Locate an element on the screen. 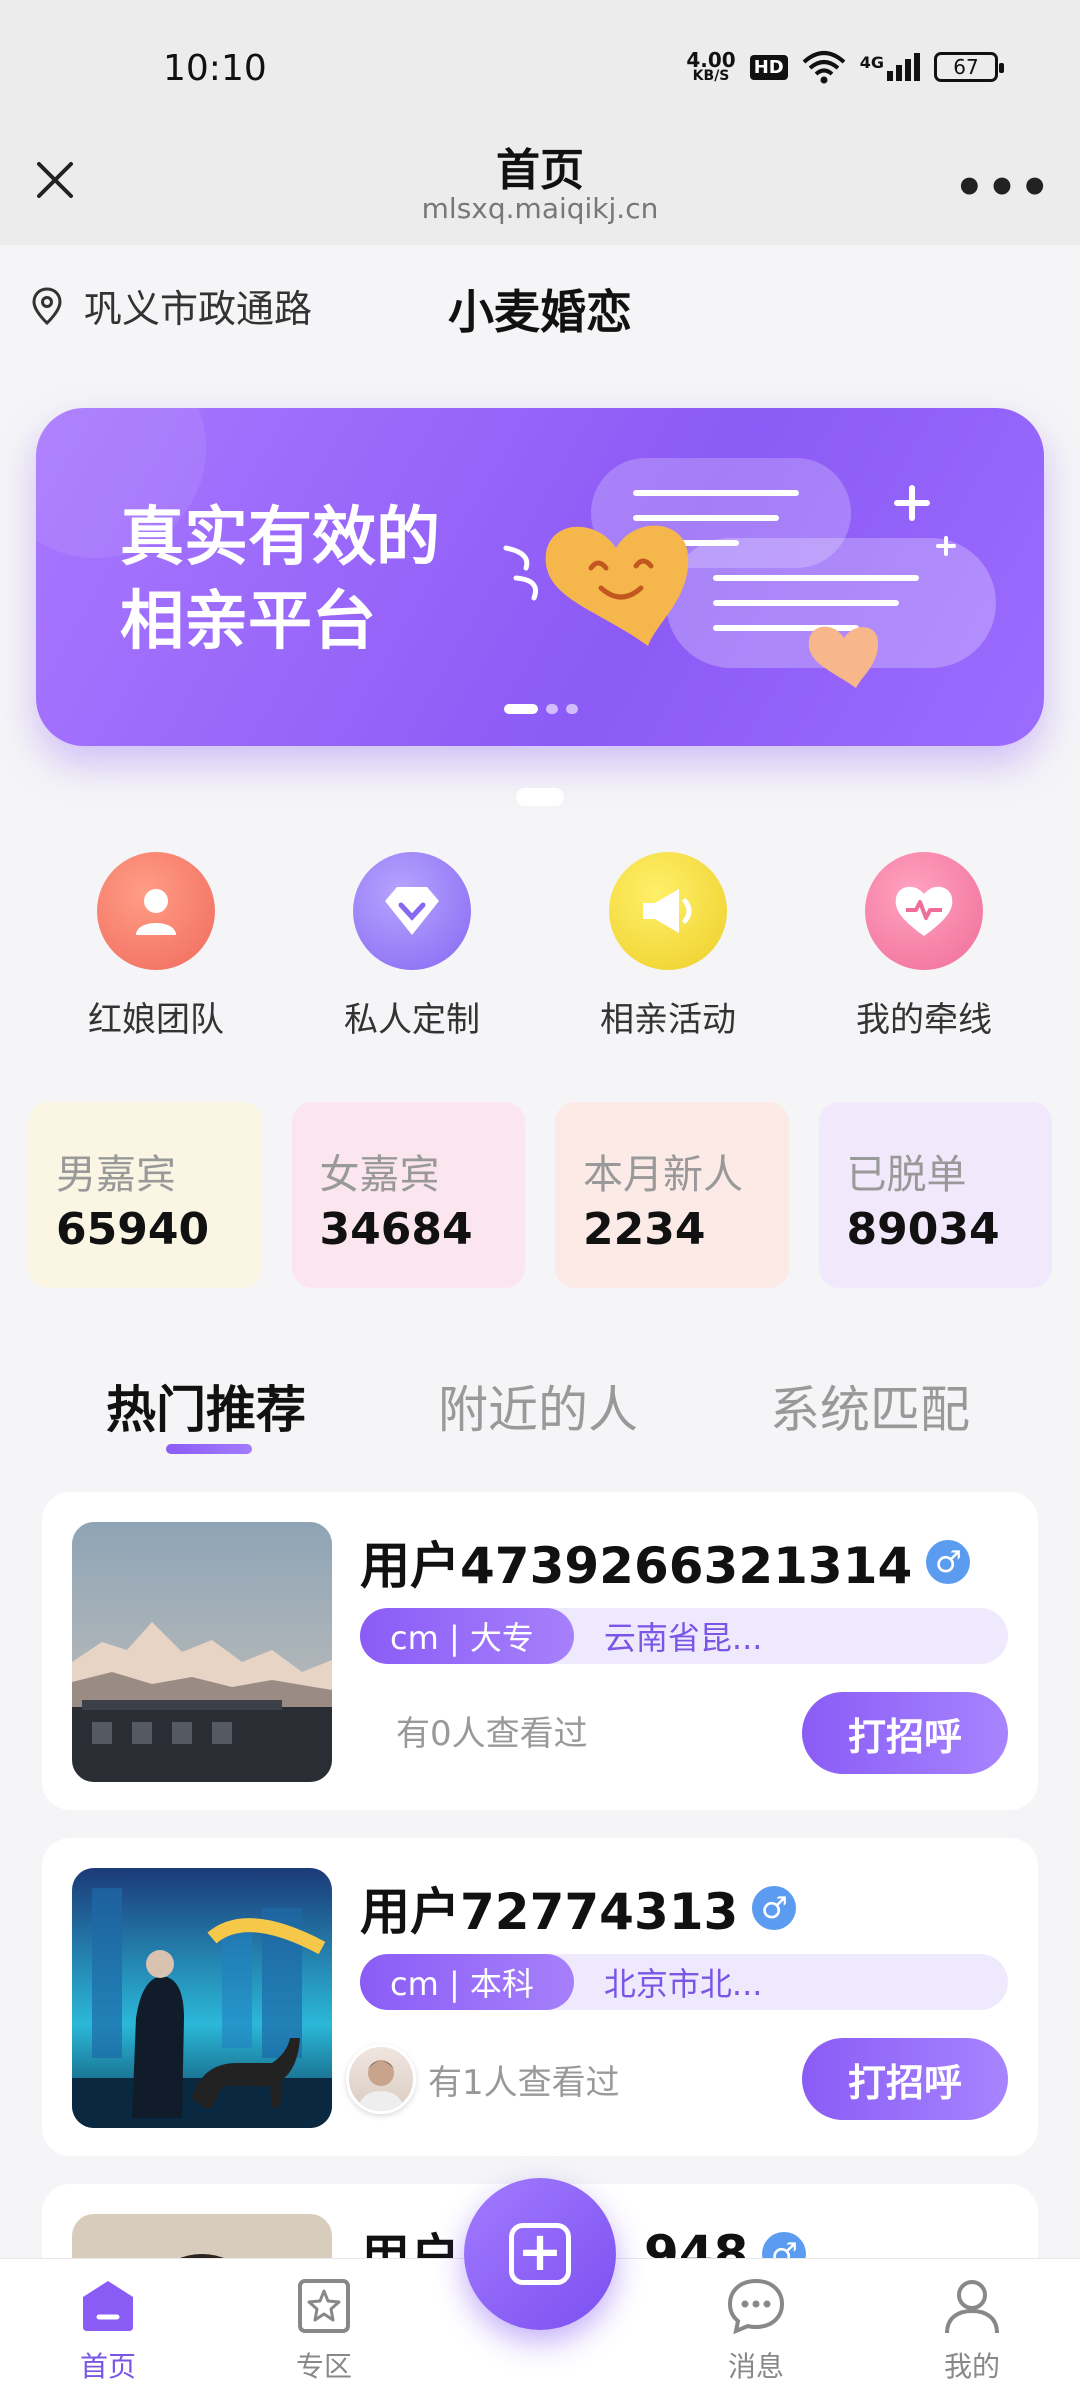 Image resolution: width=1080 pixels, height=2400 pixels. stat-value: 89034 is located at coordinates (923, 1229).